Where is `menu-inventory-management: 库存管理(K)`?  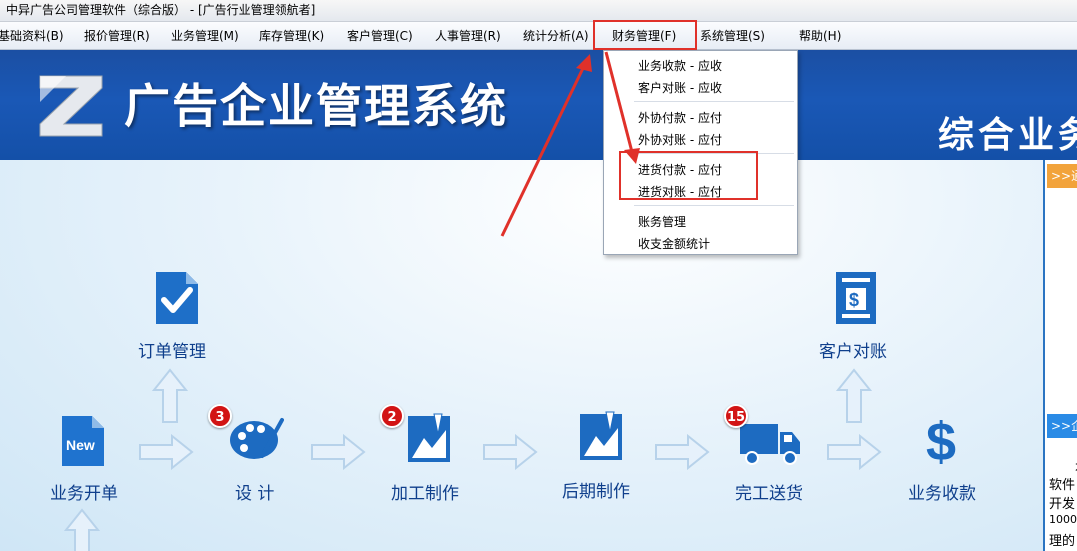
menu-inventory-management: 库存管理(K) is located at coordinates (291, 36).